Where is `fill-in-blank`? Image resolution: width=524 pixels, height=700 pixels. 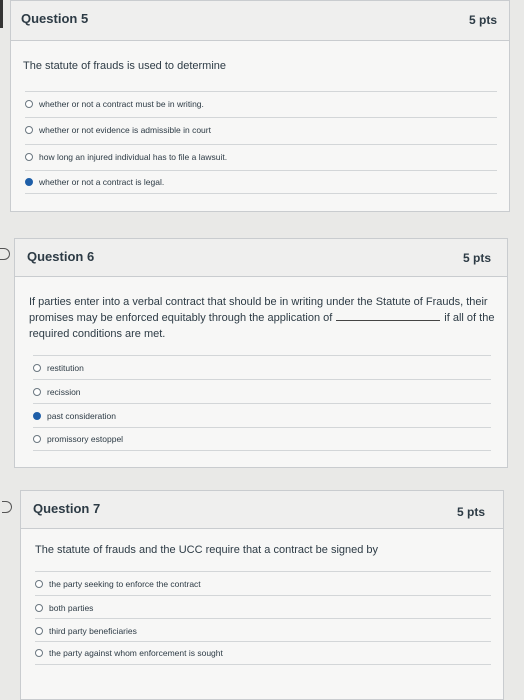
fill-in-blank is located at coordinates (388, 316).